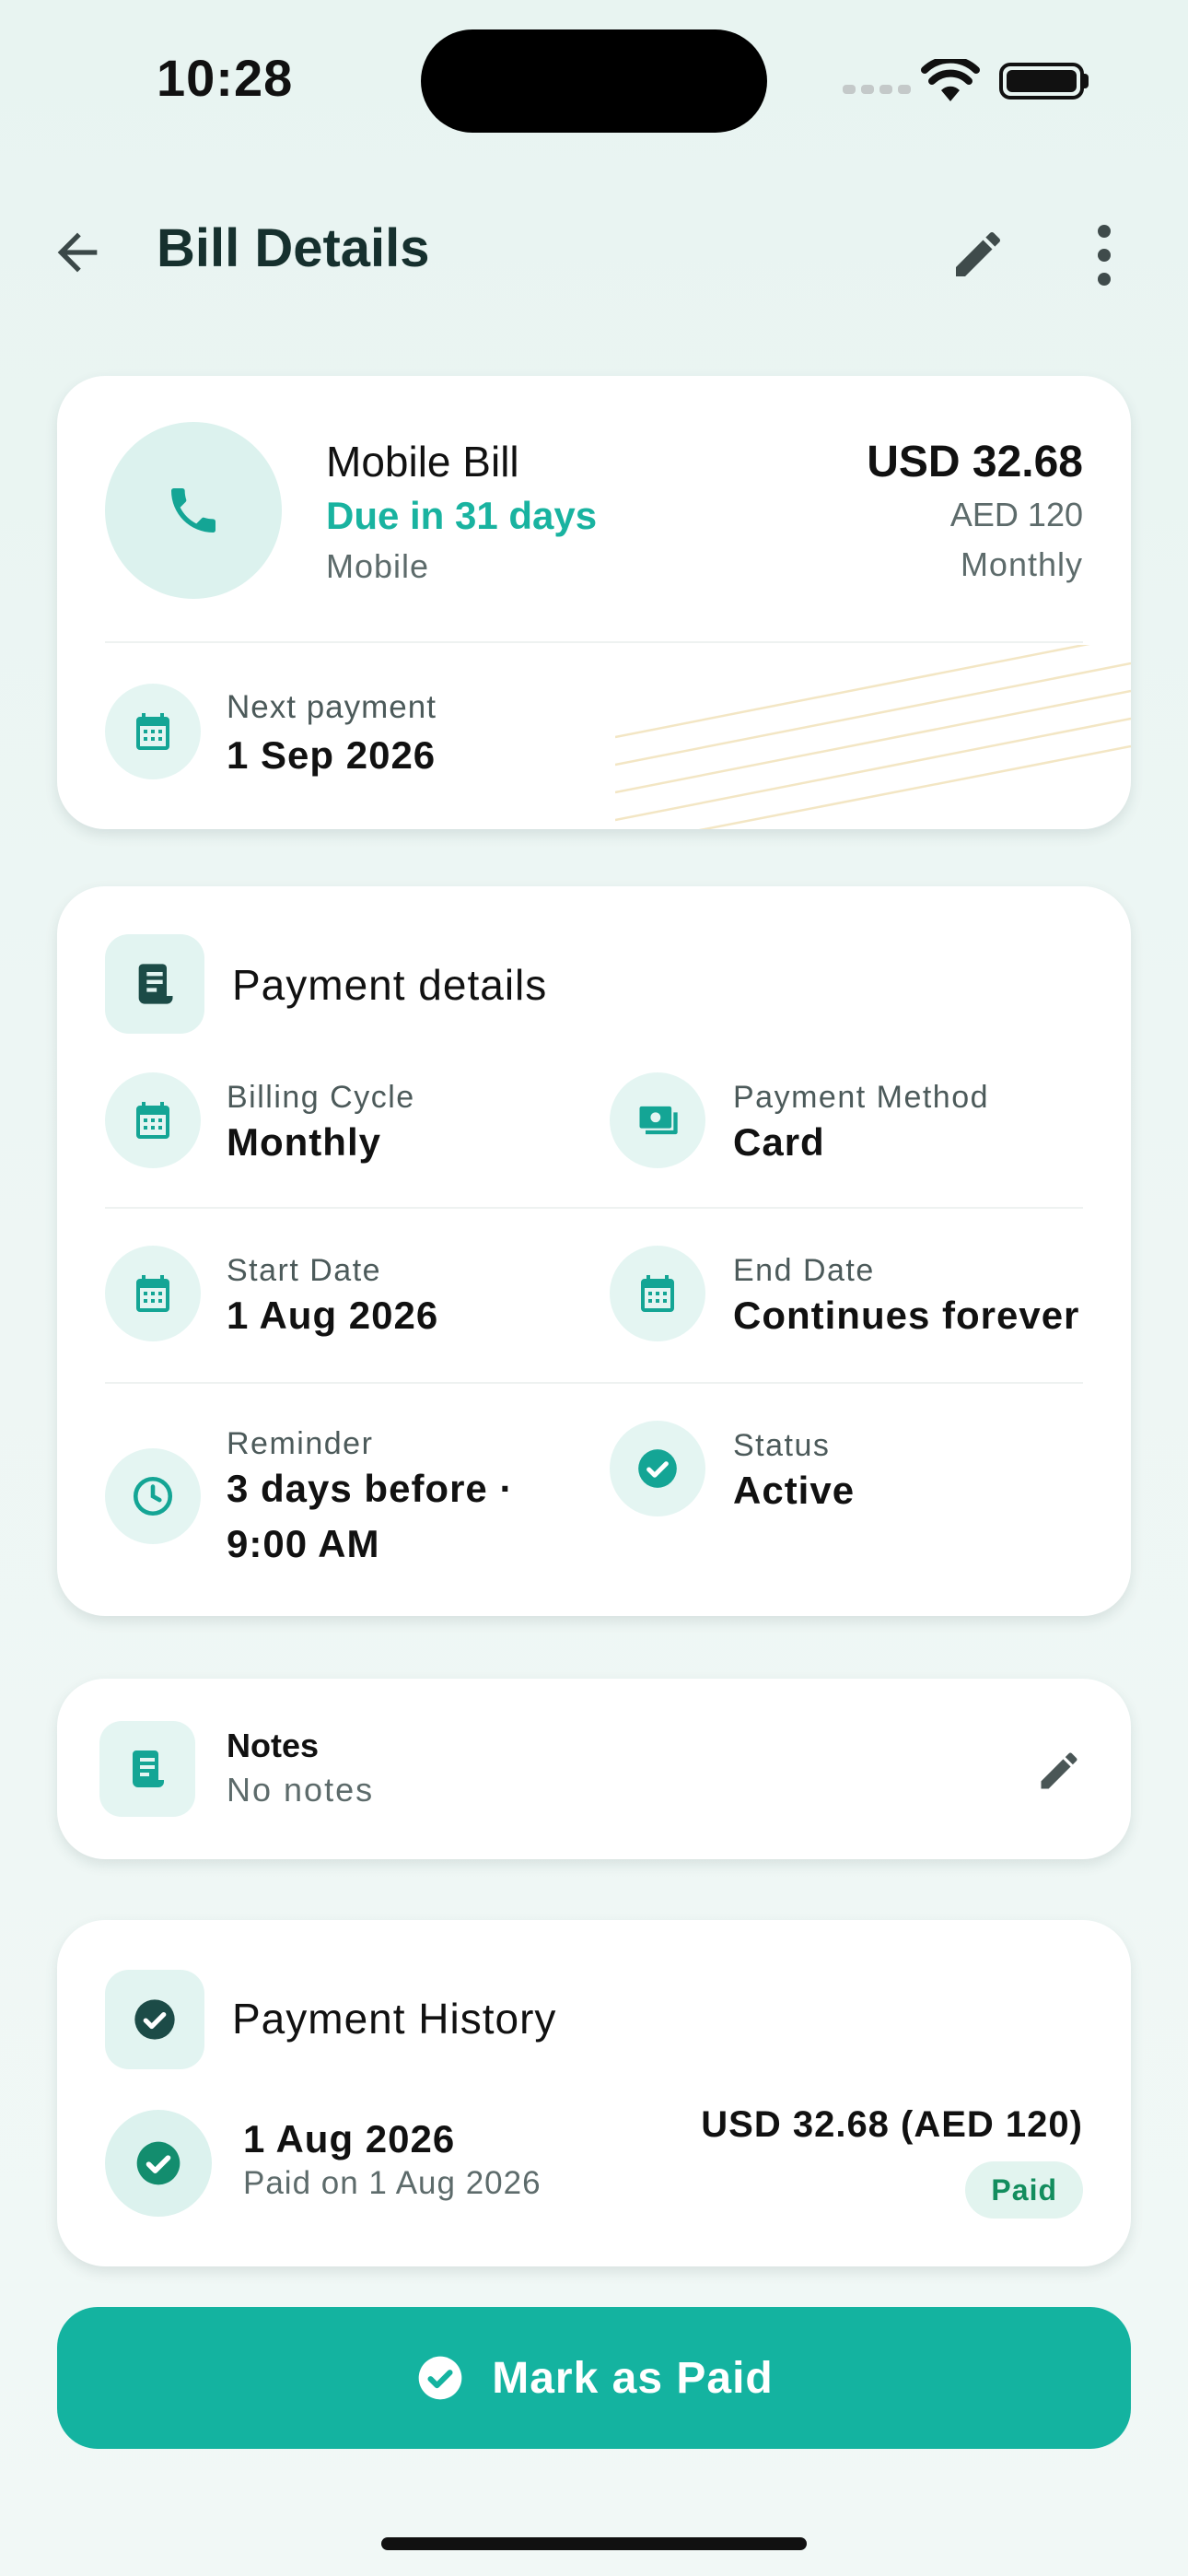 This screenshot has height=2576, width=1188. I want to click on bill-frequency: Monthly, so click(1021, 564).